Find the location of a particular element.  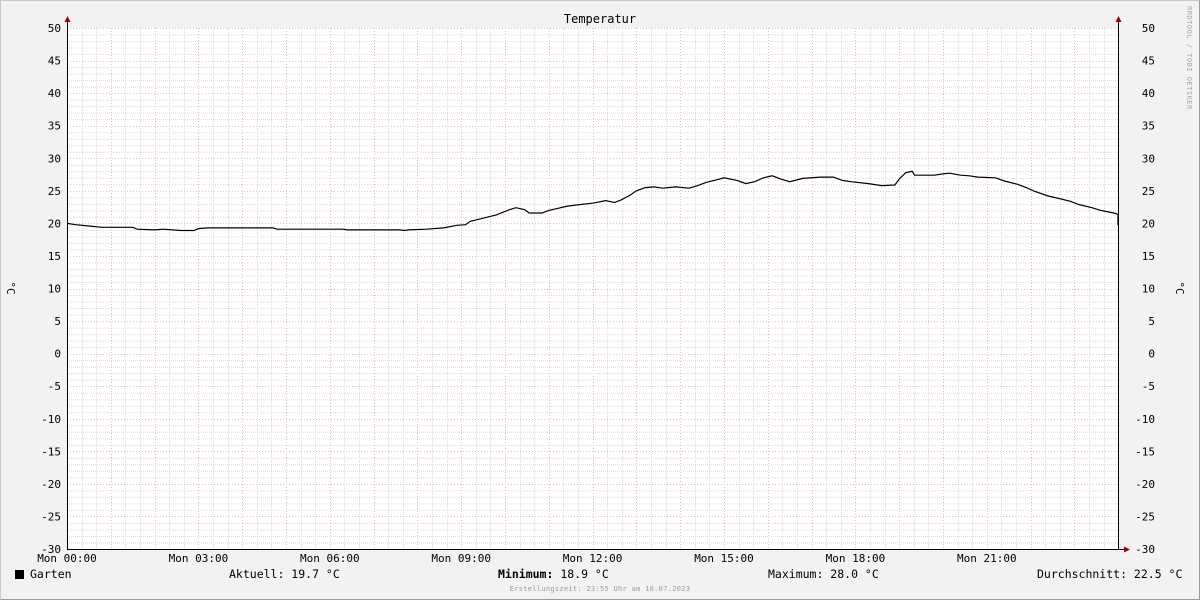

rrdtool-watermark: RRDTOOL / TOBI OETIKER is located at coordinates (1189, 58).